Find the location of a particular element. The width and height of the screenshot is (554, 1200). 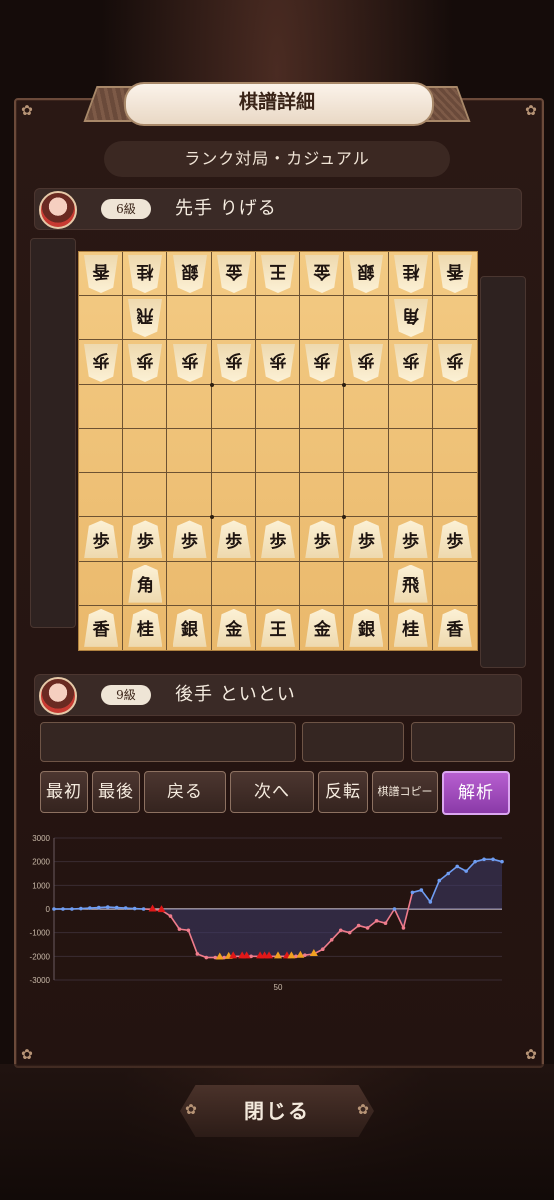

last-move-button: 最後 is located at coordinates (116, 792).